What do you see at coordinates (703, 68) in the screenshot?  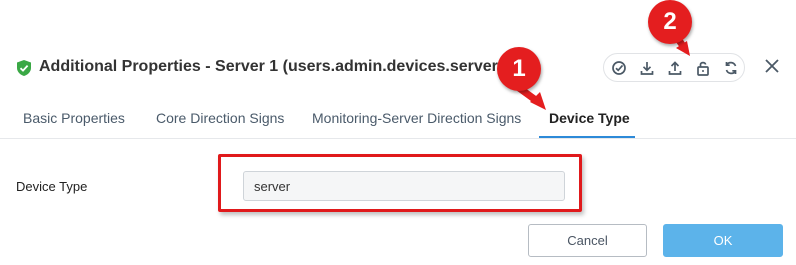 I see `unlock-icon` at bounding box center [703, 68].